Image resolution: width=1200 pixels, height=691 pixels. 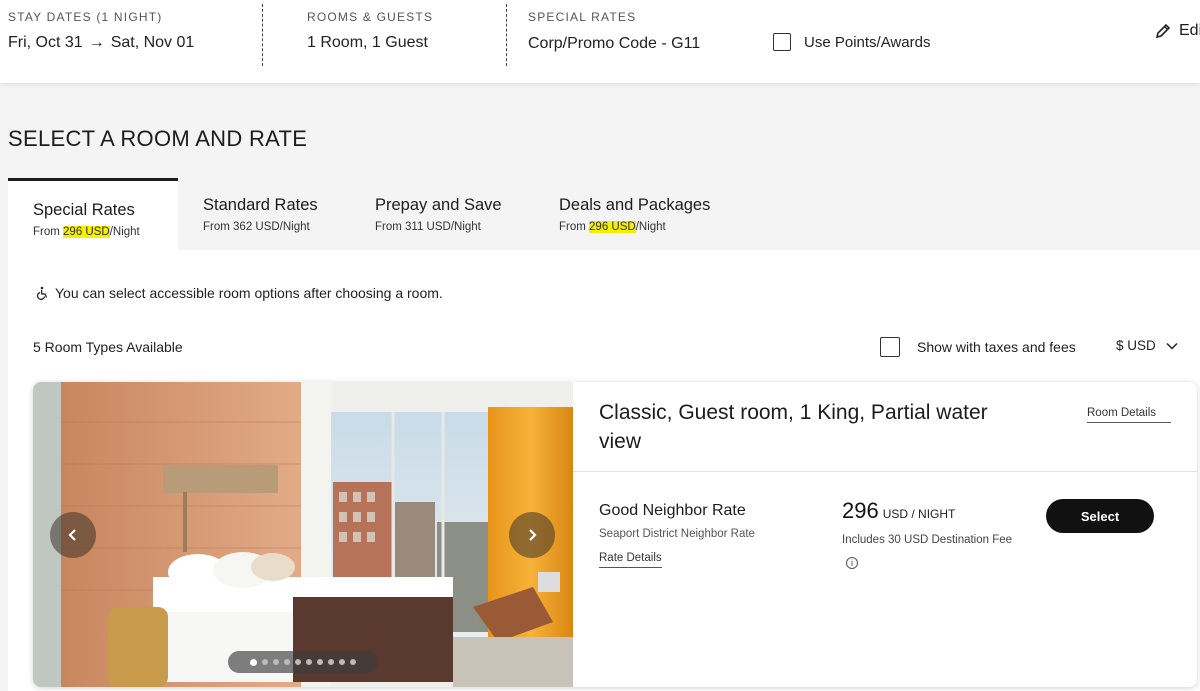 What do you see at coordinates (260, 205) in the screenshot?
I see `tab-name: Standard Rates` at bounding box center [260, 205].